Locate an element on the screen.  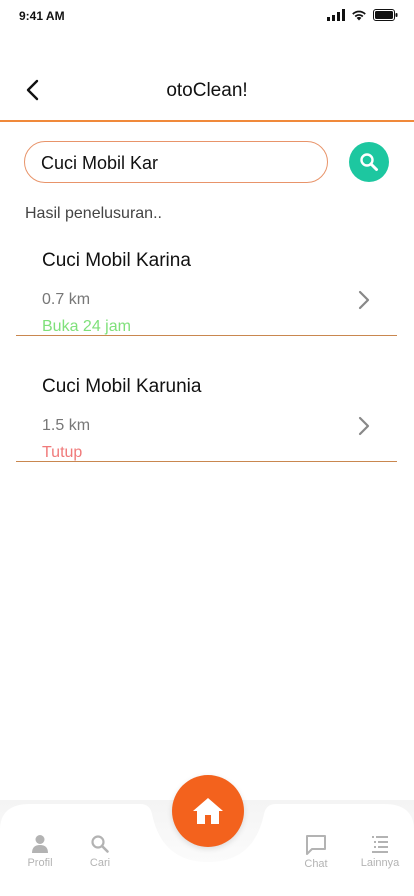
result-status: Buka 24 jam is located at coordinates (86, 326).